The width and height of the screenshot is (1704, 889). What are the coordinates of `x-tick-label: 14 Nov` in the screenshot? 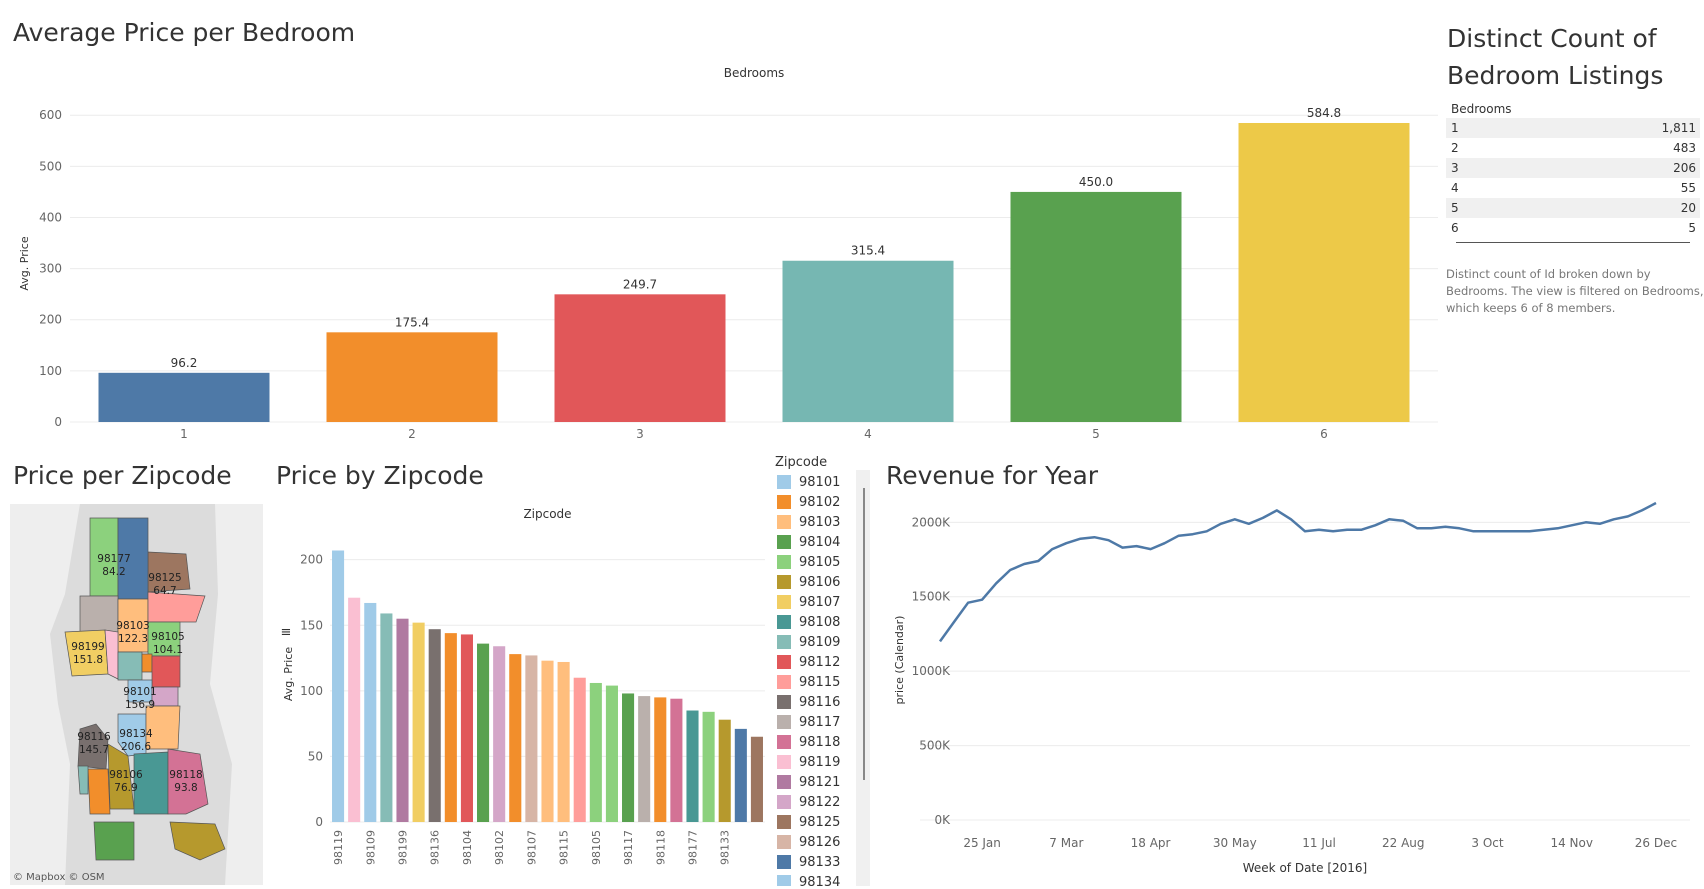 It's located at (1571, 843).